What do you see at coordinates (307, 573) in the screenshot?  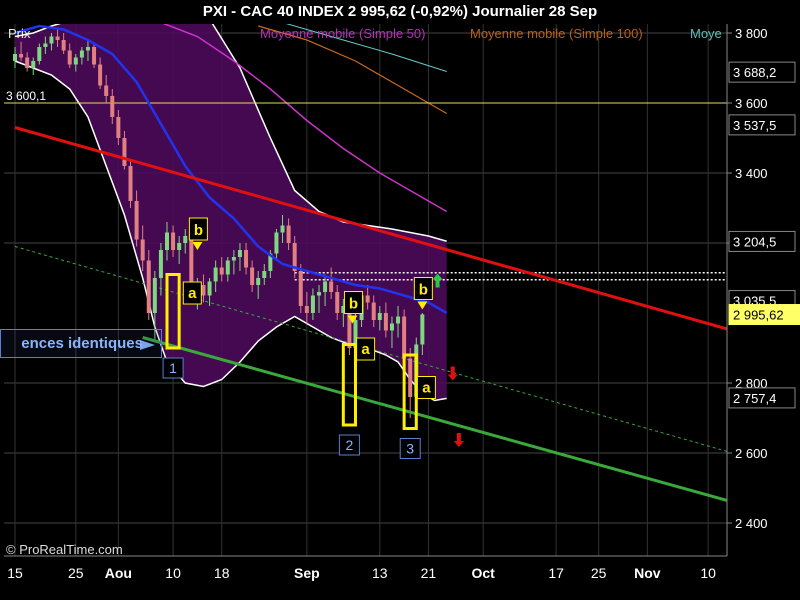 I see `x-tick-label: Sep` at bounding box center [307, 573].